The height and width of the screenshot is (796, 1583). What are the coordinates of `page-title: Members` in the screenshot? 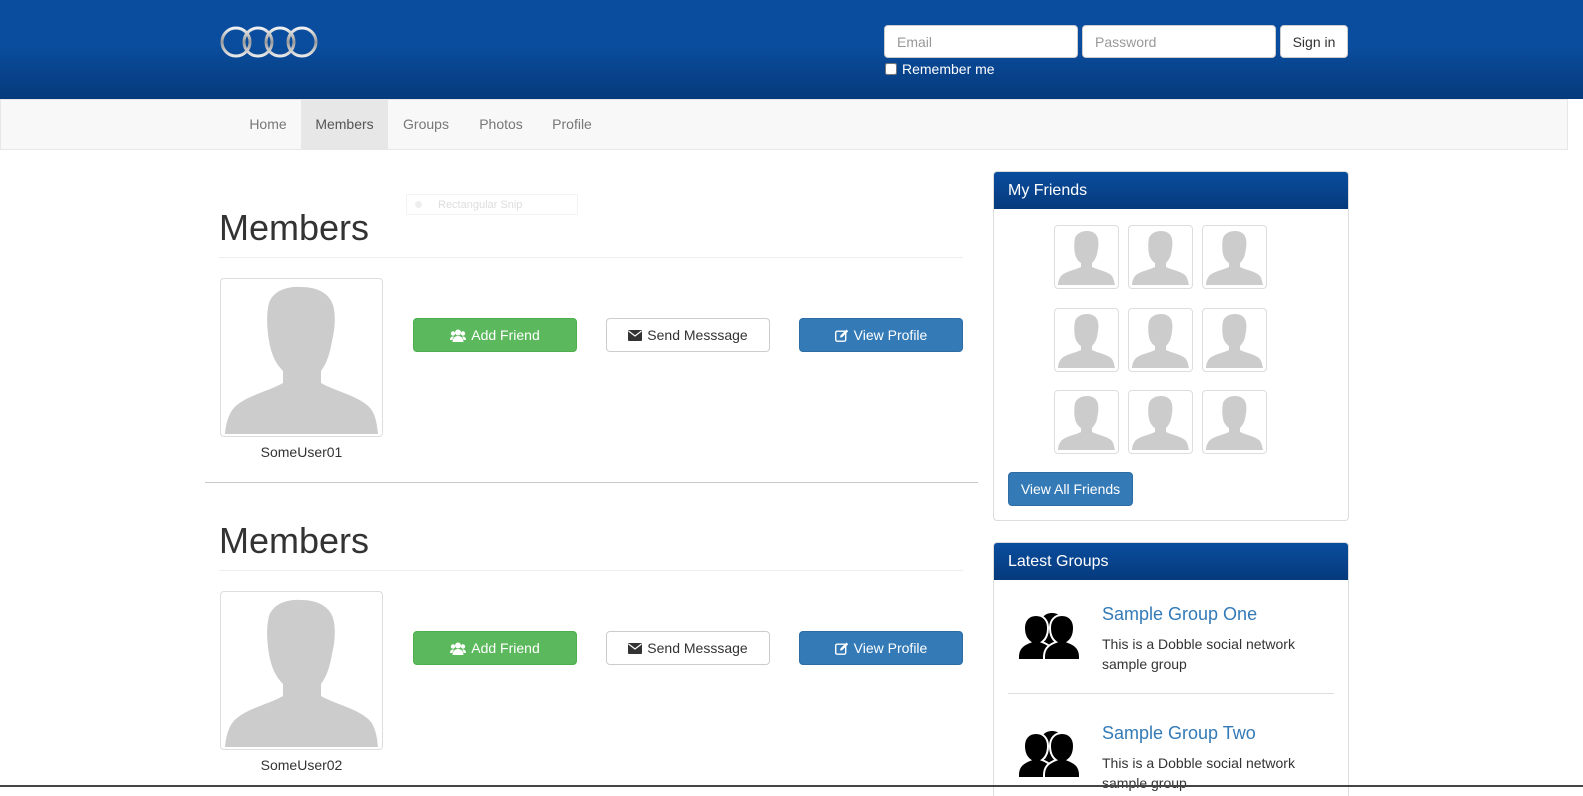 It's located at (294, 227).